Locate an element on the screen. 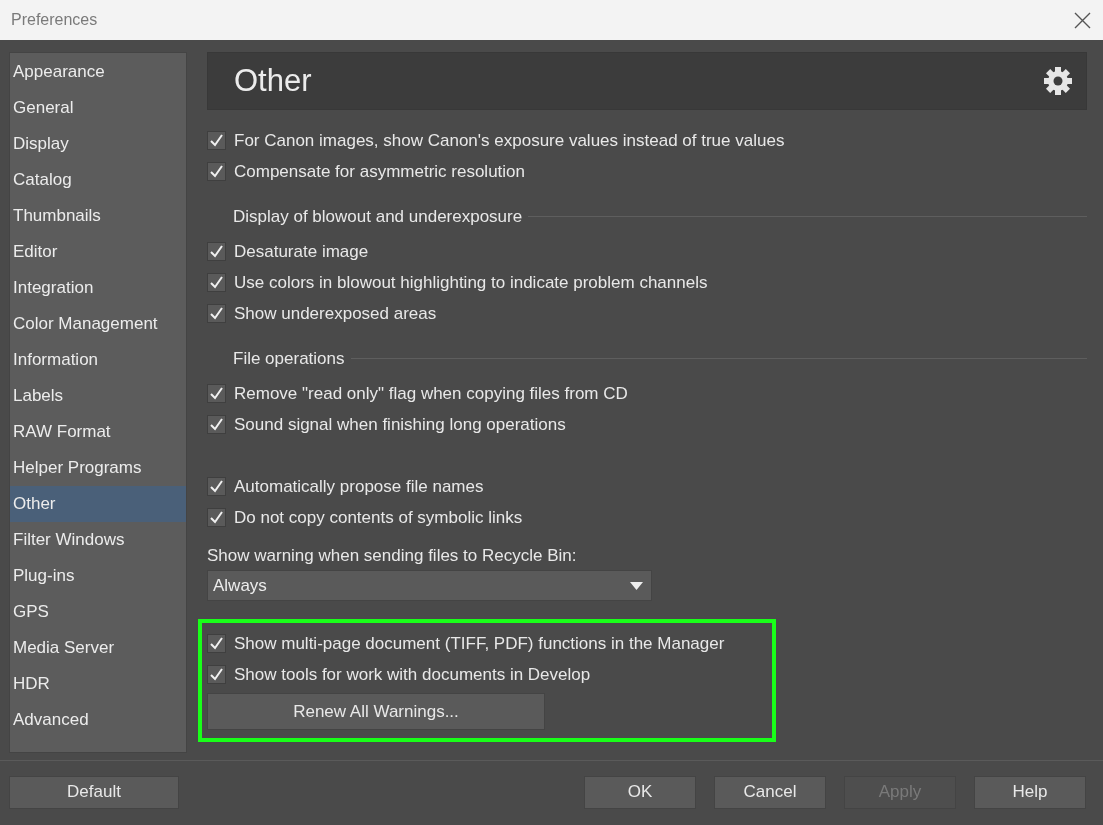  checkbox-label: Show tools for work with documents in Develop is located at coordinates (412, 674).